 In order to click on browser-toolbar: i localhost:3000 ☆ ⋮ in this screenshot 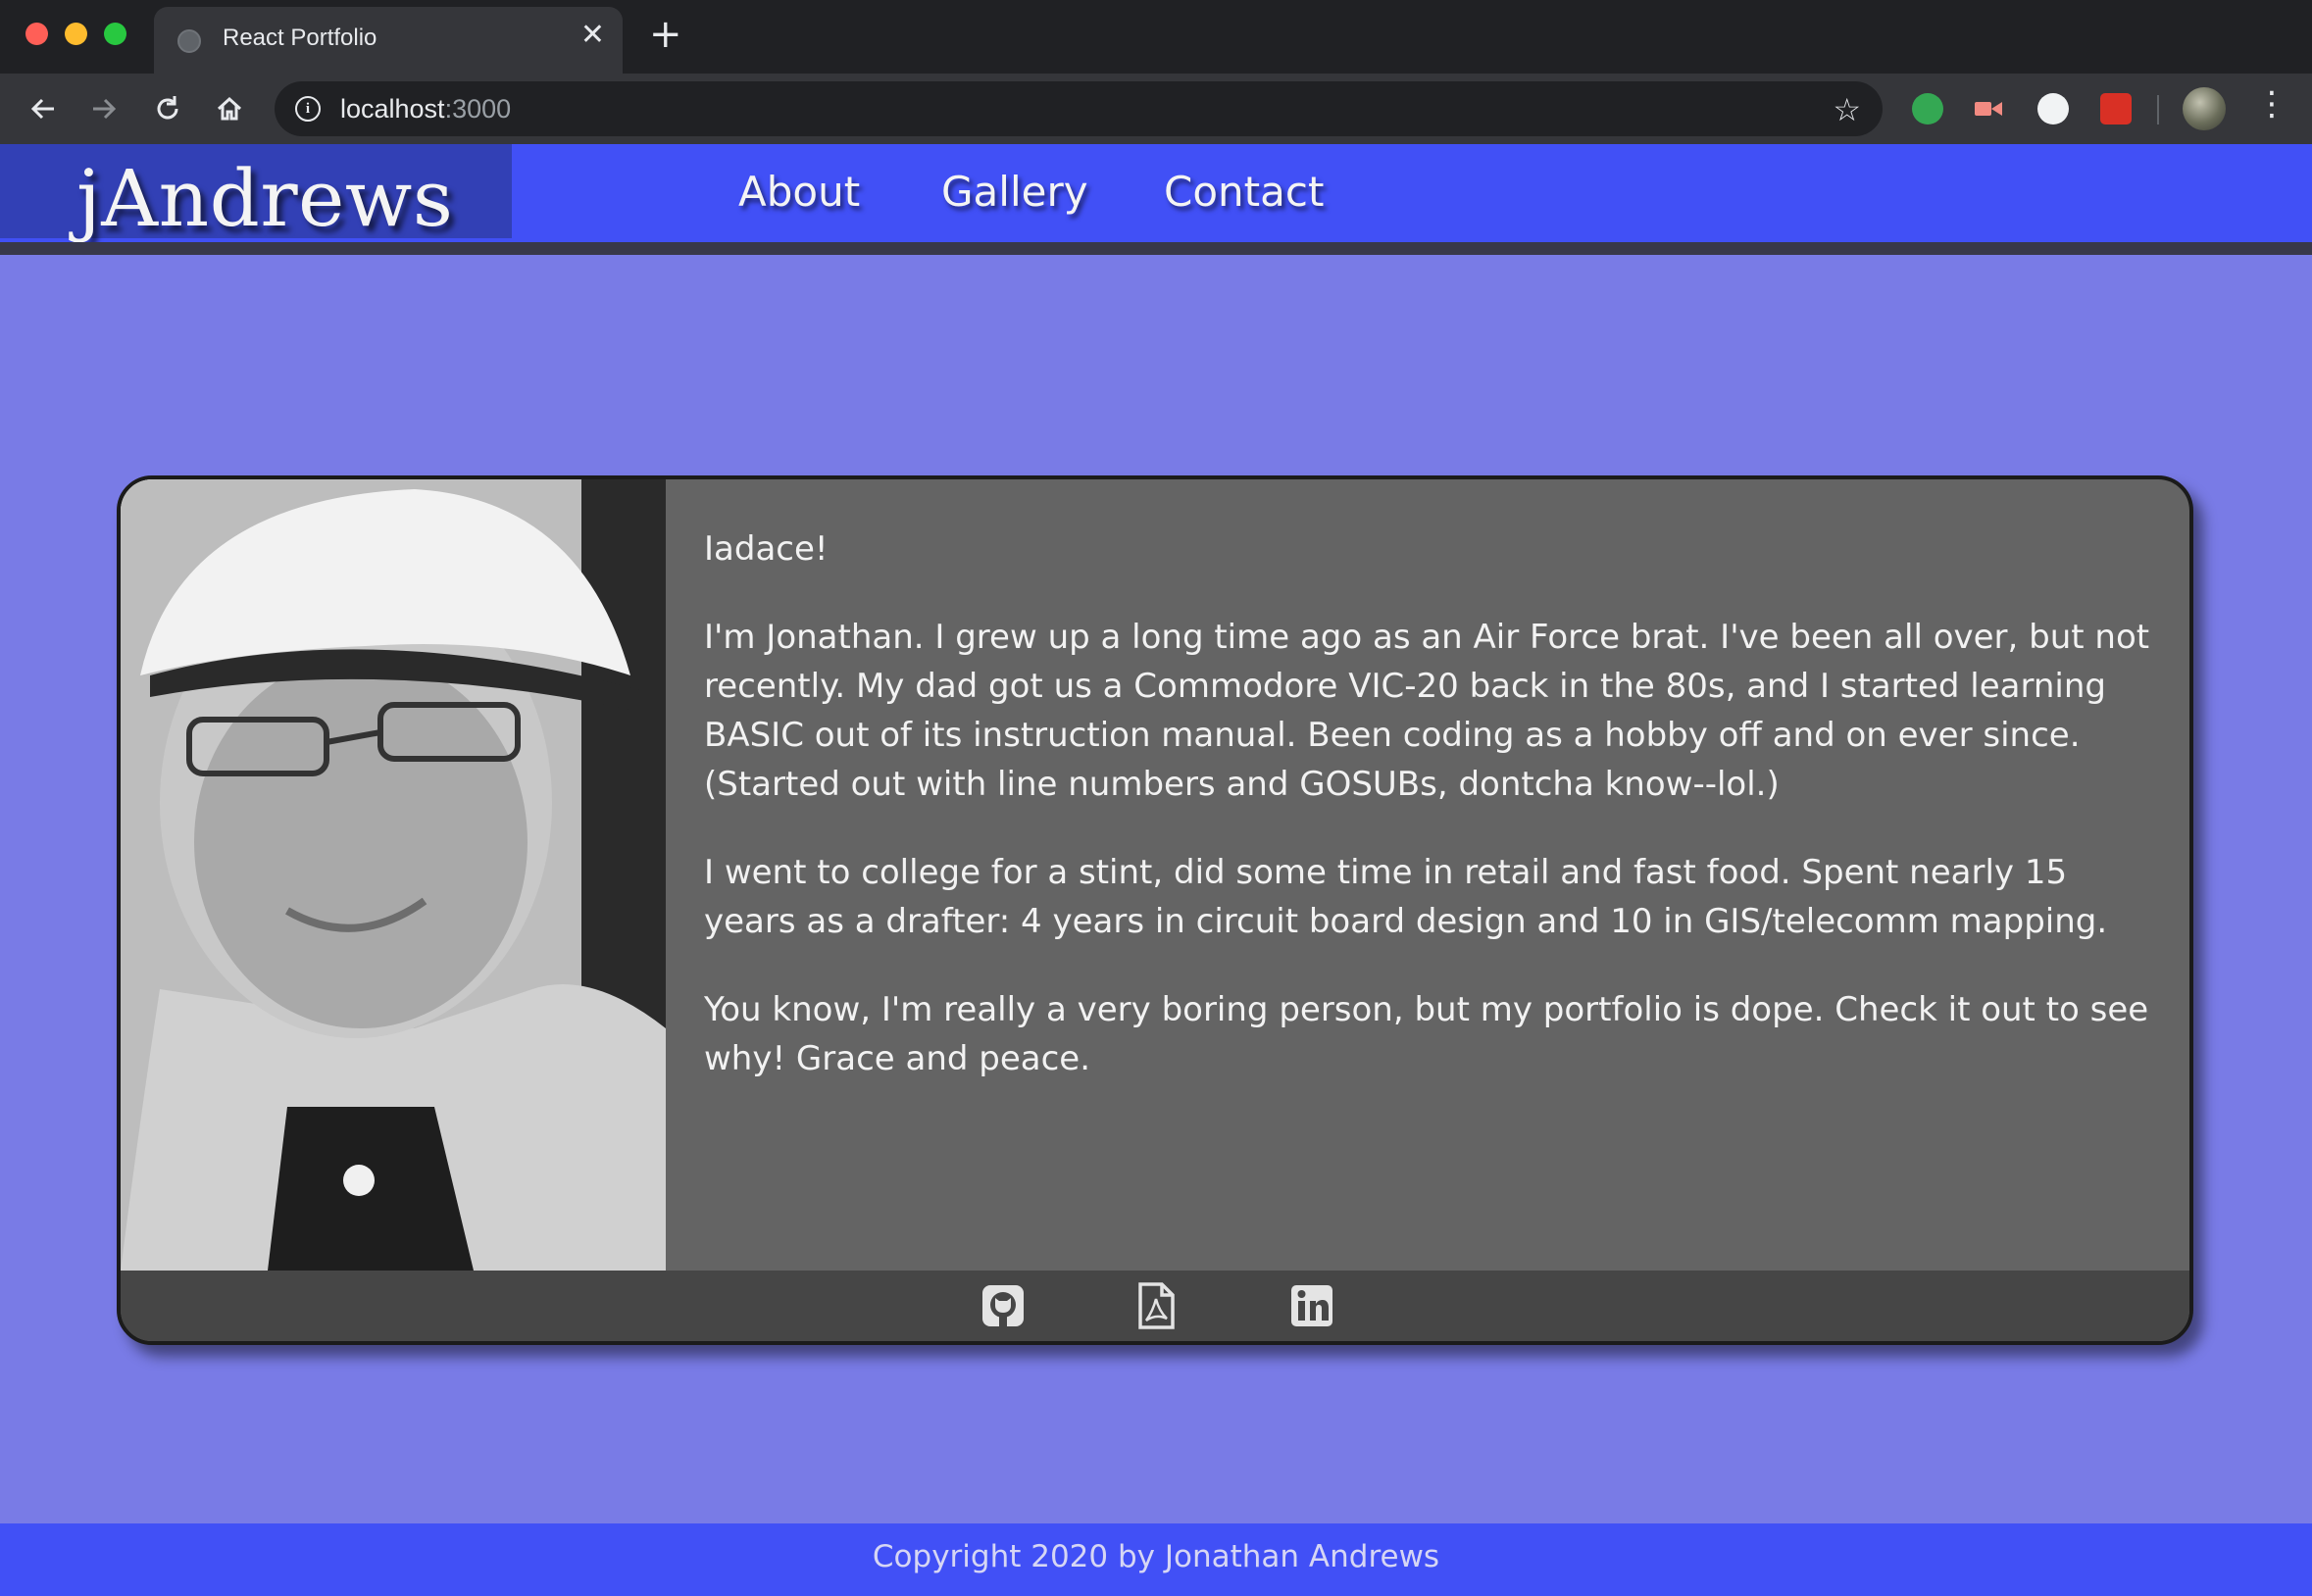, I will do `click(1156, 109)`.